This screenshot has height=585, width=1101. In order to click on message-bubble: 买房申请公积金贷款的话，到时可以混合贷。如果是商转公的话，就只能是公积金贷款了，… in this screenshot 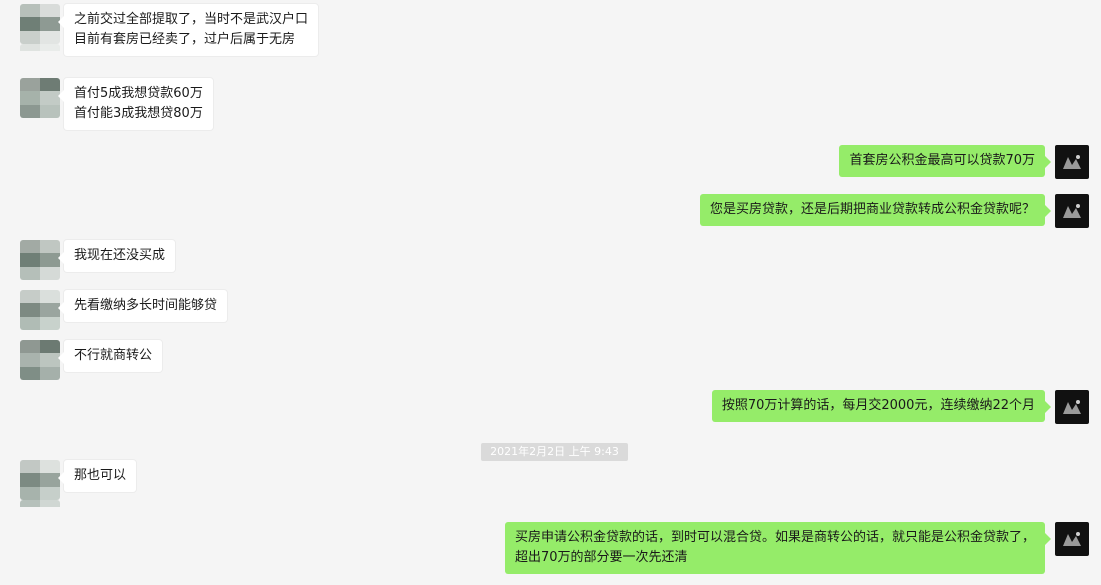, I will do `click(778, 548)`.